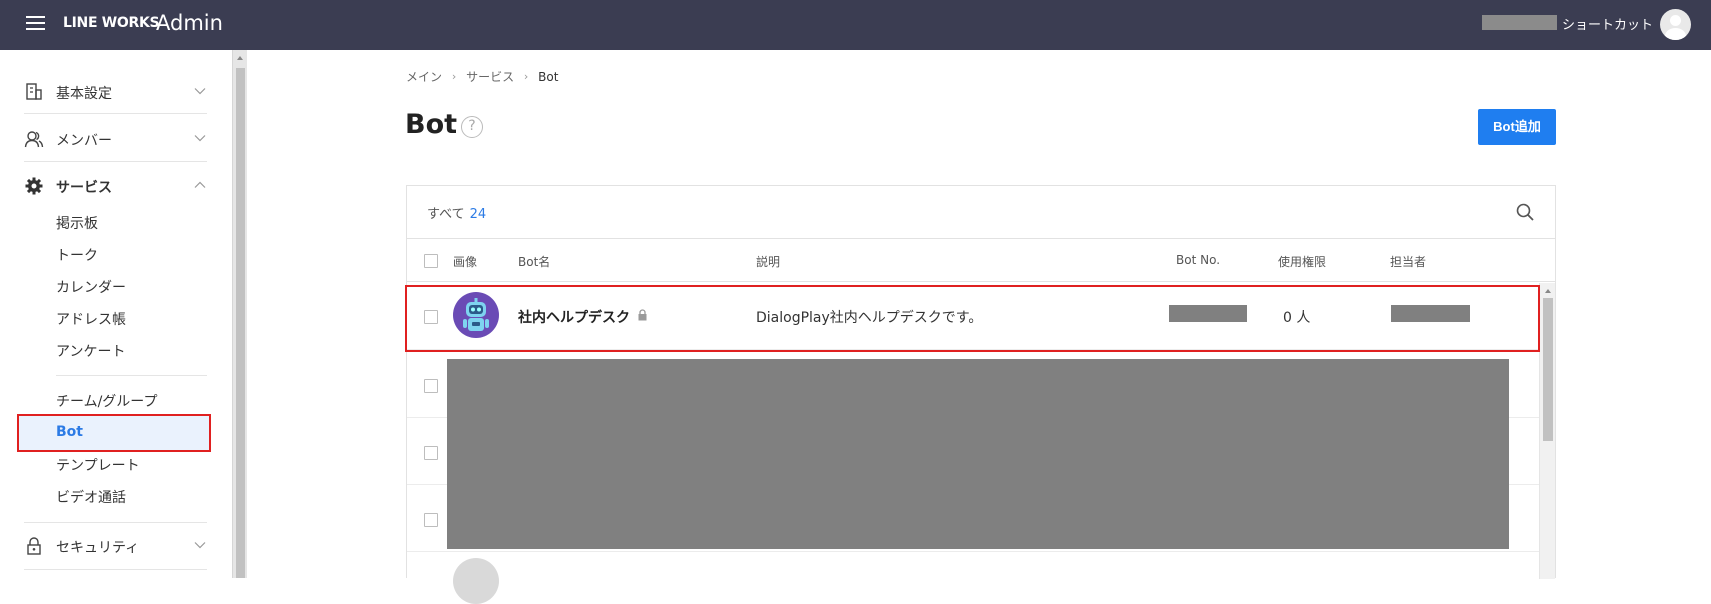  I want to click on sidebar-group-basic-settings: 基本設定, so click(115, 92).